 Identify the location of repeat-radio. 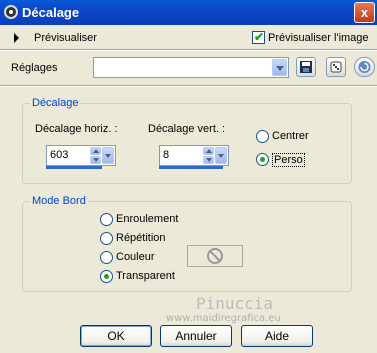
(106, 238).